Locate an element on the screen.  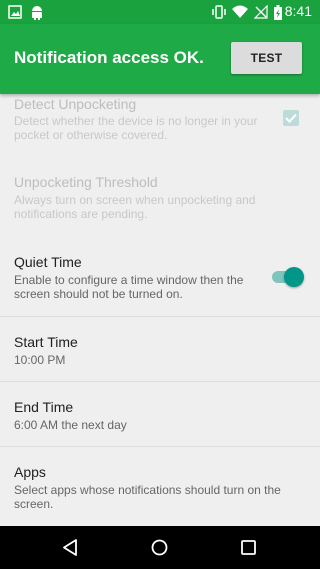
banner-title: Notification access OK. is located at coordinates (109, 57).